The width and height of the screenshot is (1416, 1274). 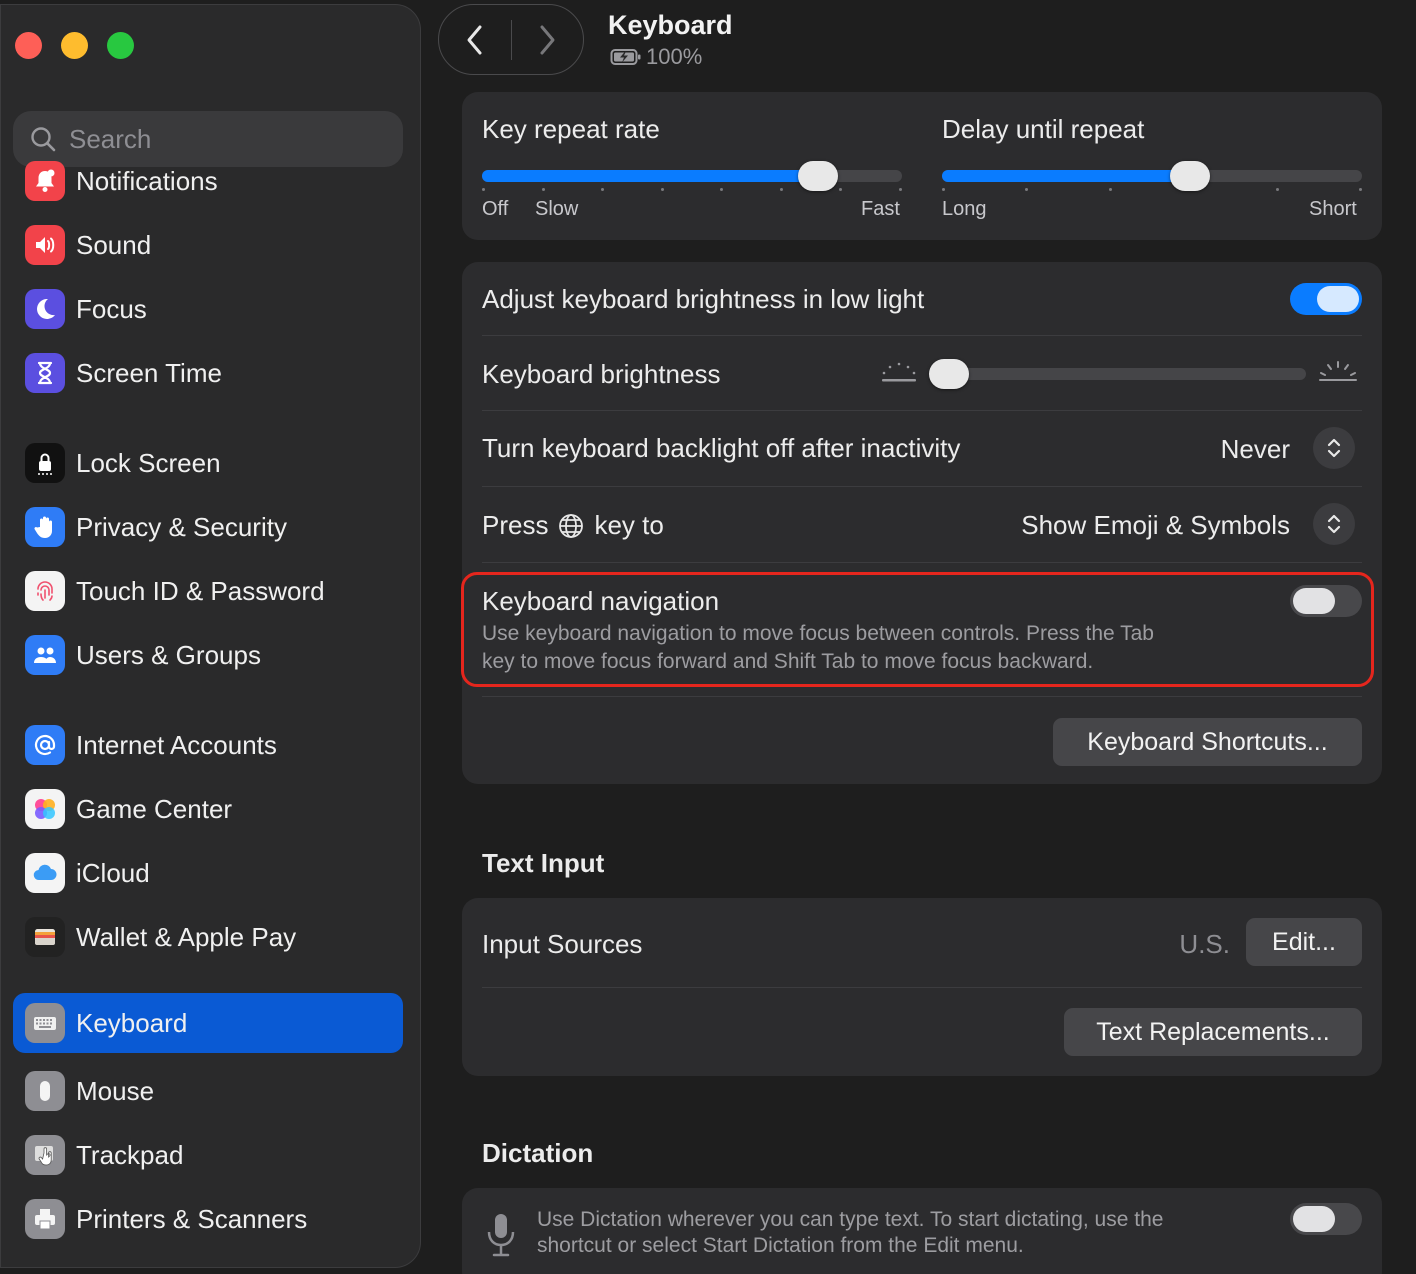 What do you see at coordinates (674, 56) in the screenshot?
I see `battery-percent: 100%` at bounding box center [674, 56].